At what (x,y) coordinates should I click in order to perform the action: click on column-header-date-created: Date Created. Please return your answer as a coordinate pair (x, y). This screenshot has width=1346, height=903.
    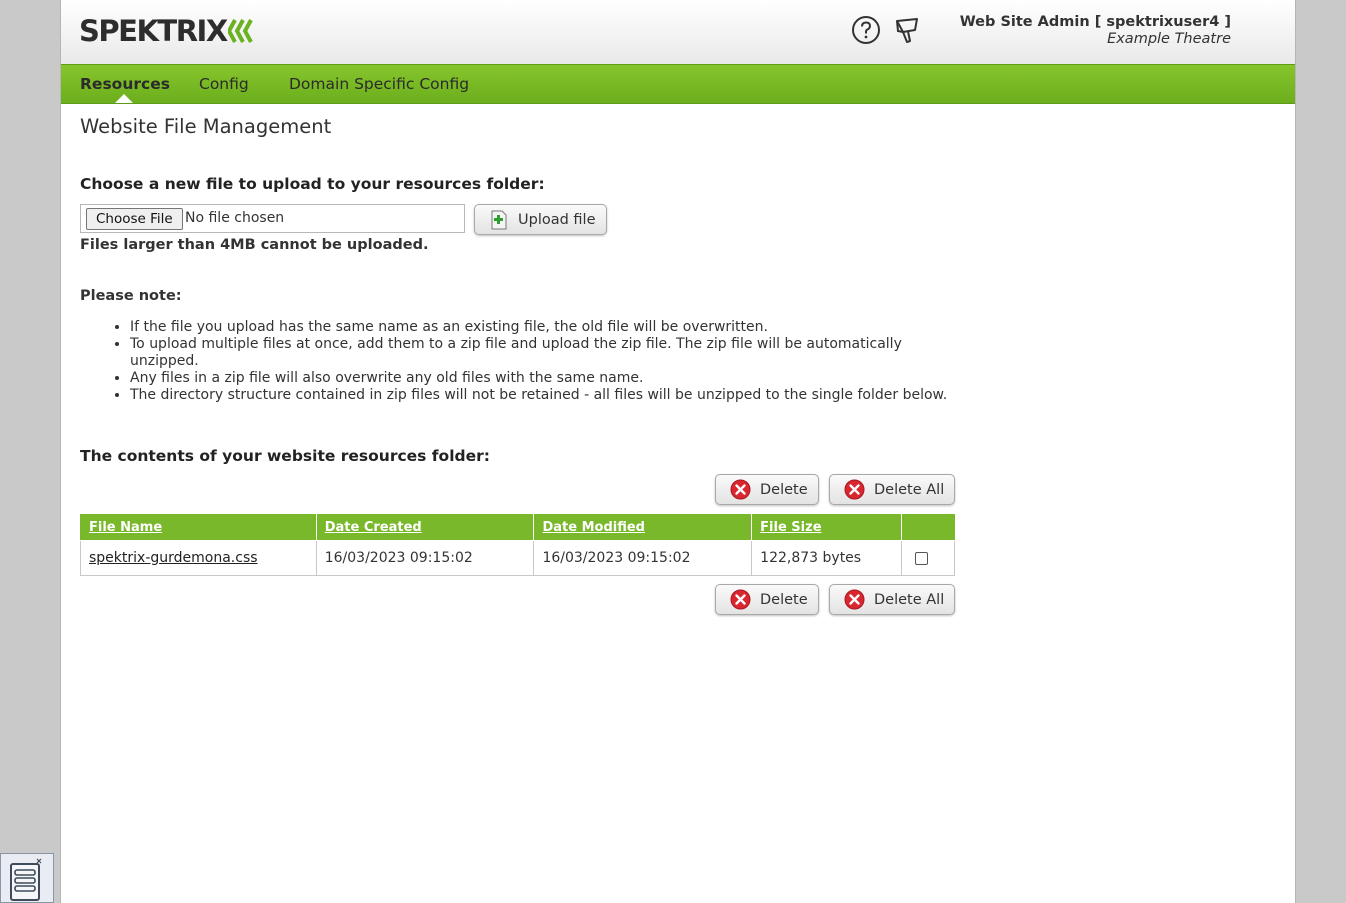
    Looking at the image, I should click on (425, 527).